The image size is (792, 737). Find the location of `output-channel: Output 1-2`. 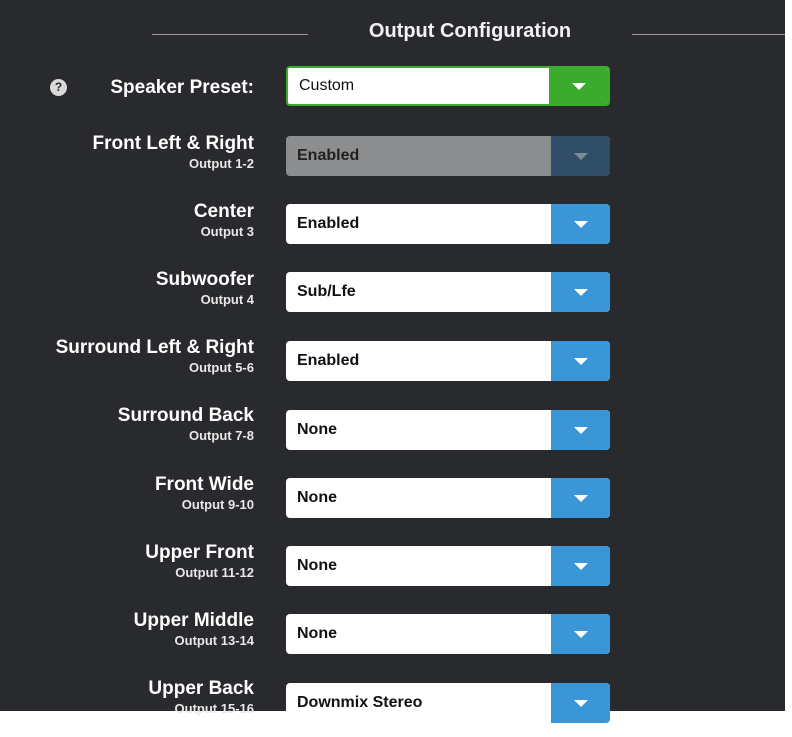

output-channel: Output 1-2 is located at coordinates (221, 163).